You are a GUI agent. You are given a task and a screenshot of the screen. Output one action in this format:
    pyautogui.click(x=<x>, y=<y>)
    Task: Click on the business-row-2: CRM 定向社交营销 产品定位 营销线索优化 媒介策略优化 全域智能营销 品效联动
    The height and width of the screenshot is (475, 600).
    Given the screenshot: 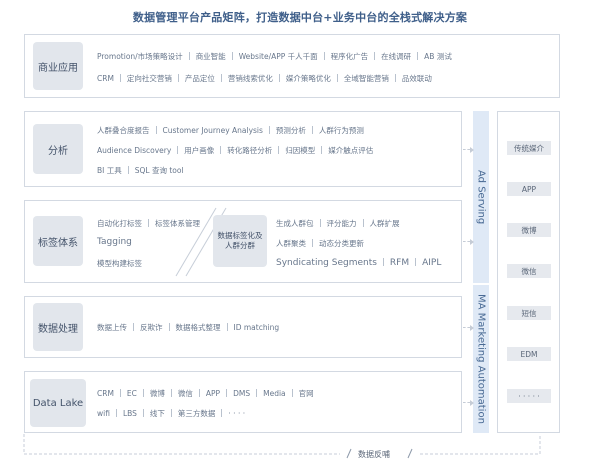 What is the action you would take?
    pyautogui.click(x=264, y=78)
    